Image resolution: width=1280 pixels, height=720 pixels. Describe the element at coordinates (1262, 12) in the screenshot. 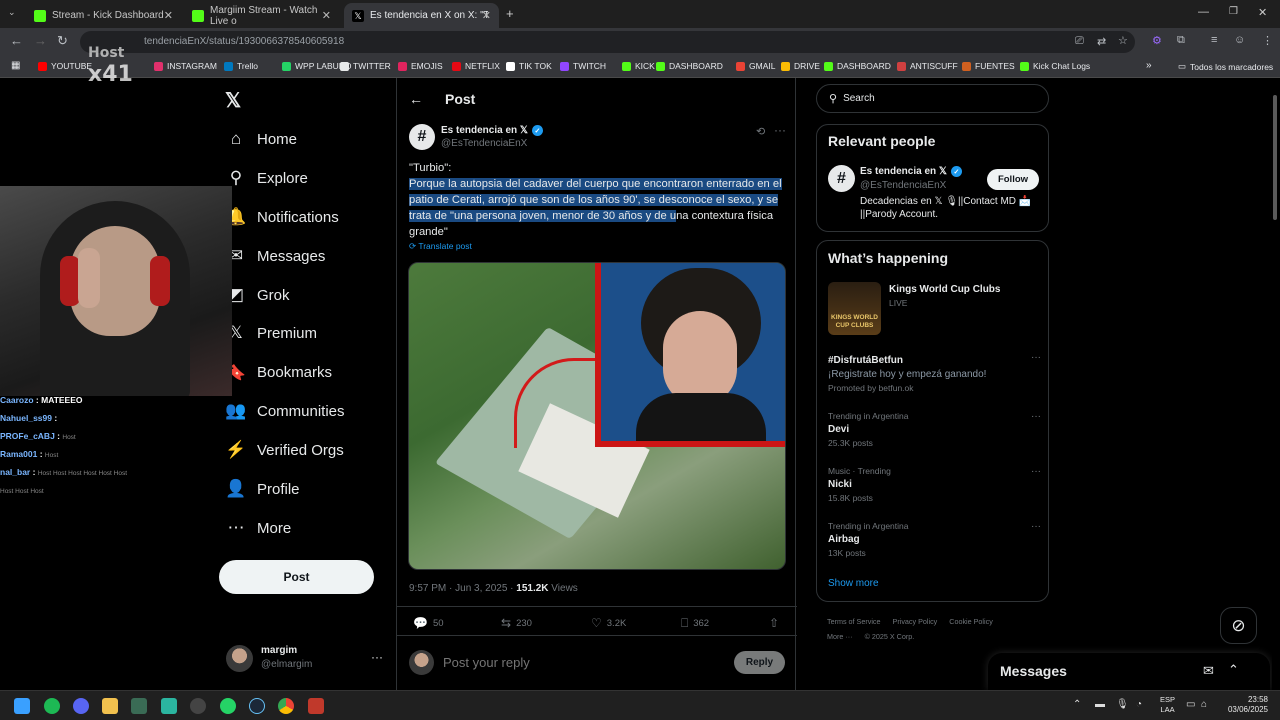

I see `close-window-icon: ✕` at that location.